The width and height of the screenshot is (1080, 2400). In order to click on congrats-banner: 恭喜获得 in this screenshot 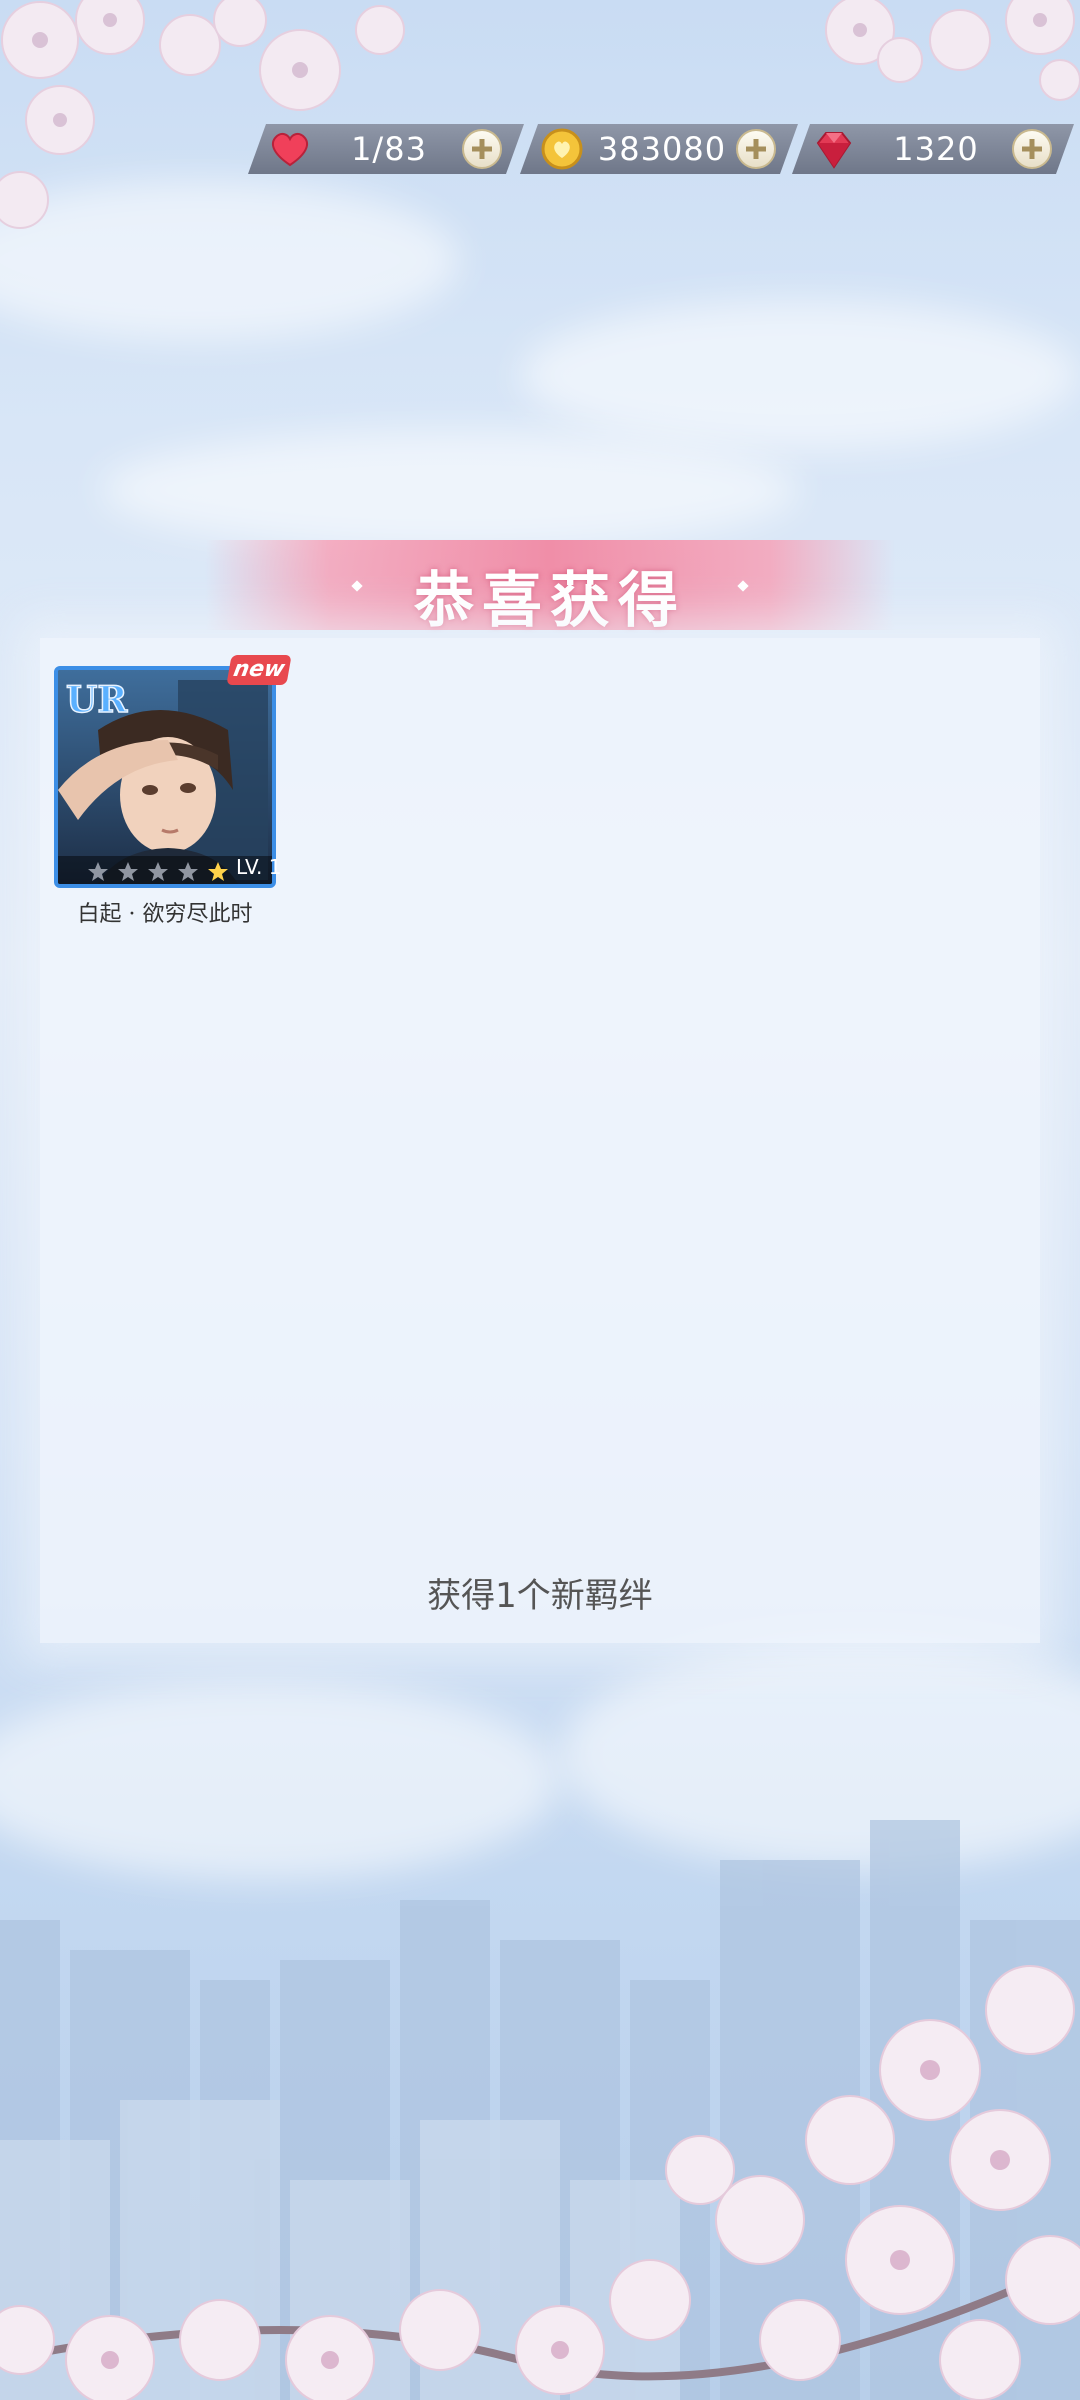, I will do `click(550, 588)`.